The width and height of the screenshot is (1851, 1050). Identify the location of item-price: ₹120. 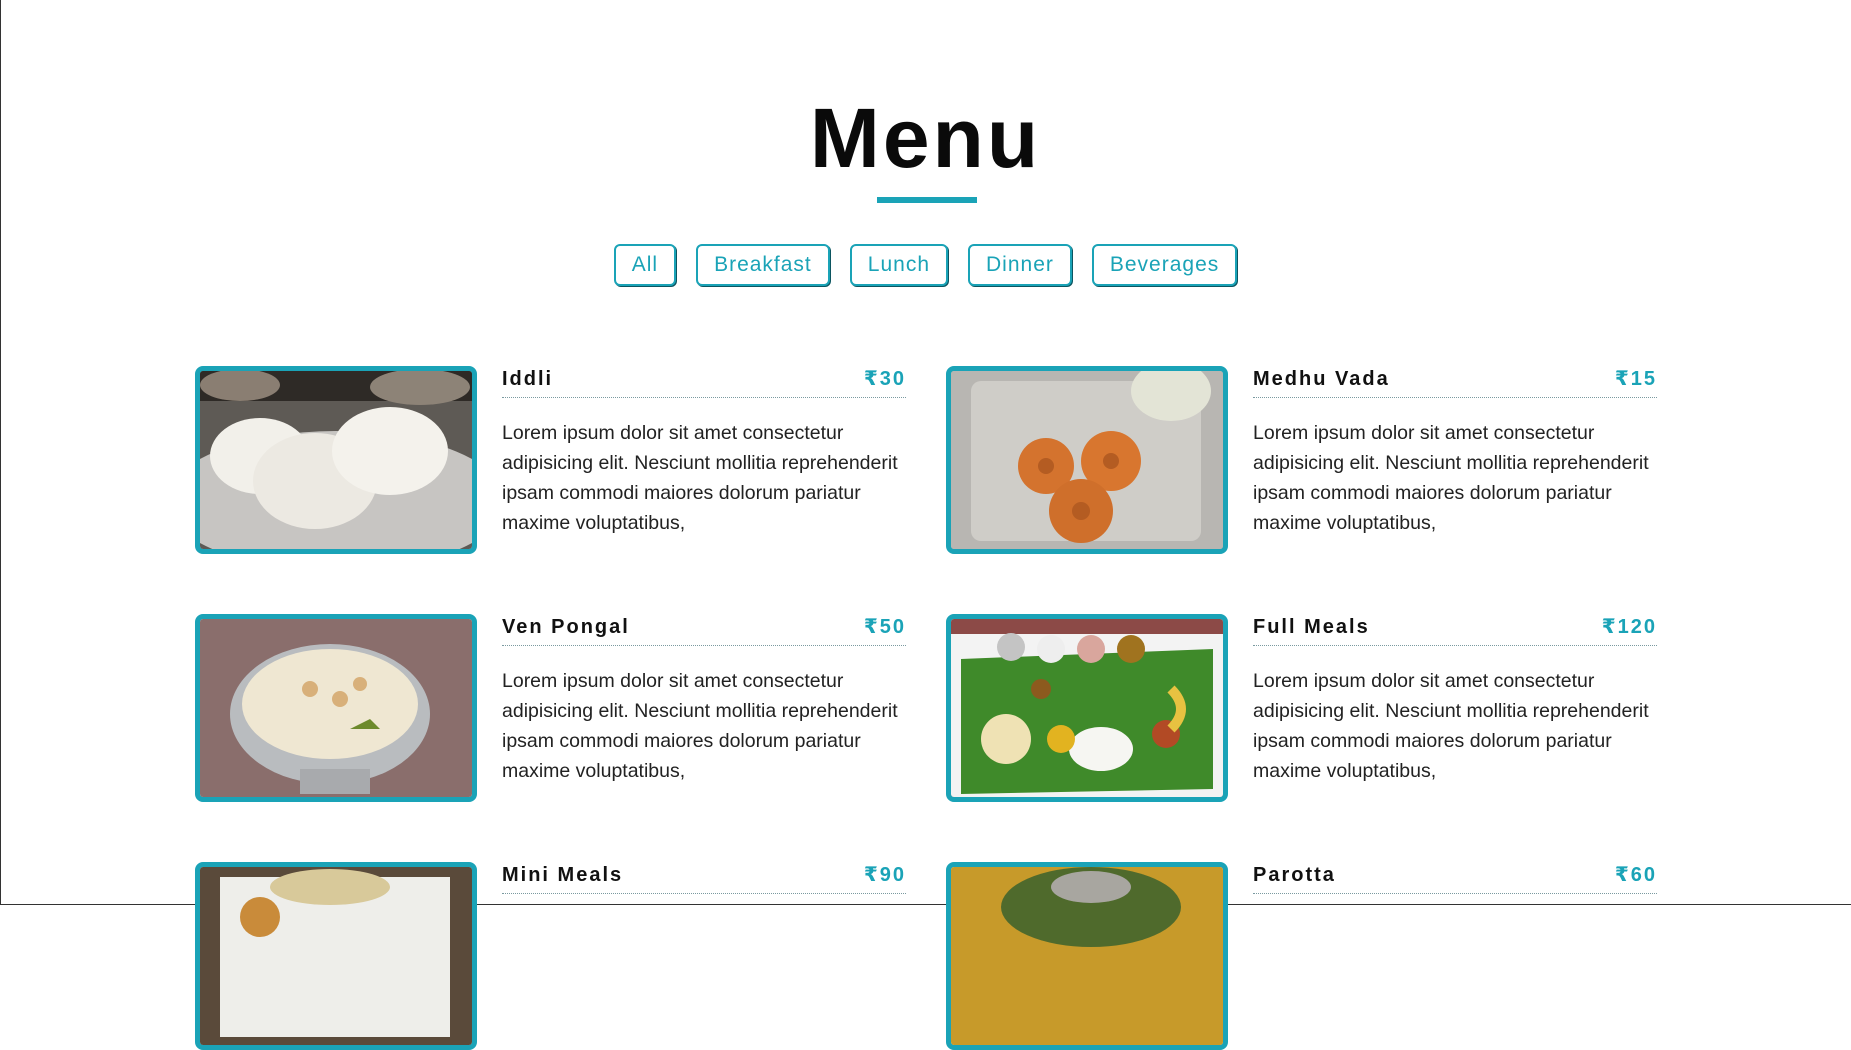
(1629, 627).